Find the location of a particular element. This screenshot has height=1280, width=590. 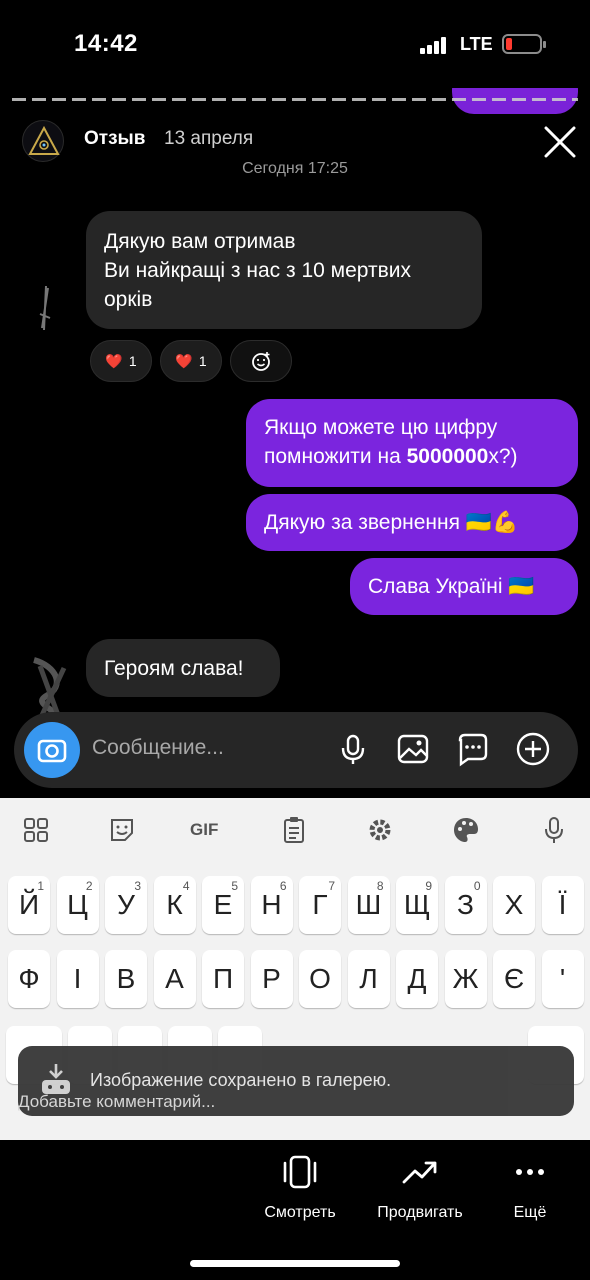

outgoing-message: Слава Україні 🇺🇦 is located at coordinates (464, 586).